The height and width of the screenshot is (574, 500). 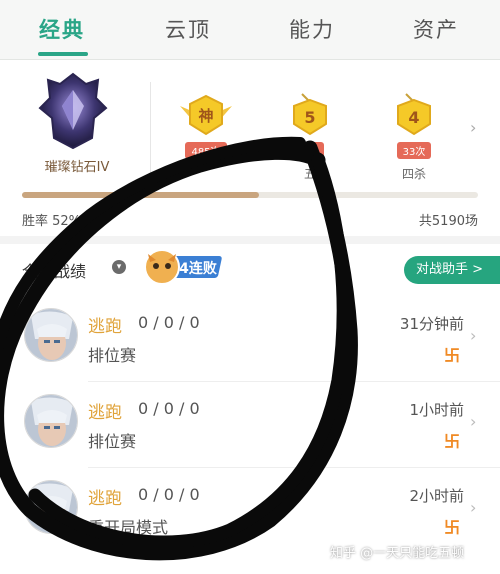 I want to click on win-rate-fill, so click(x=141, y=195).